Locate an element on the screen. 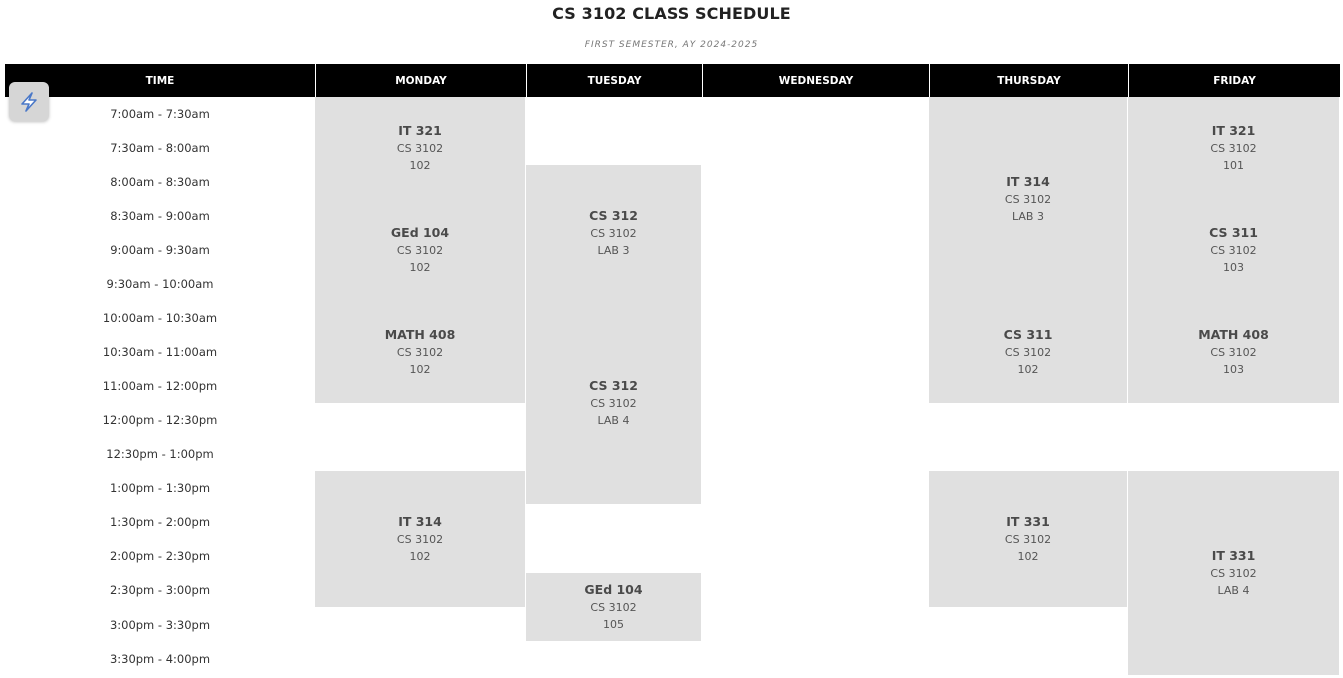 This screenshot has height=678, width=1343. class-block-friday: CS 311 CS 3102 103 is located at coordinates (1234, 250).